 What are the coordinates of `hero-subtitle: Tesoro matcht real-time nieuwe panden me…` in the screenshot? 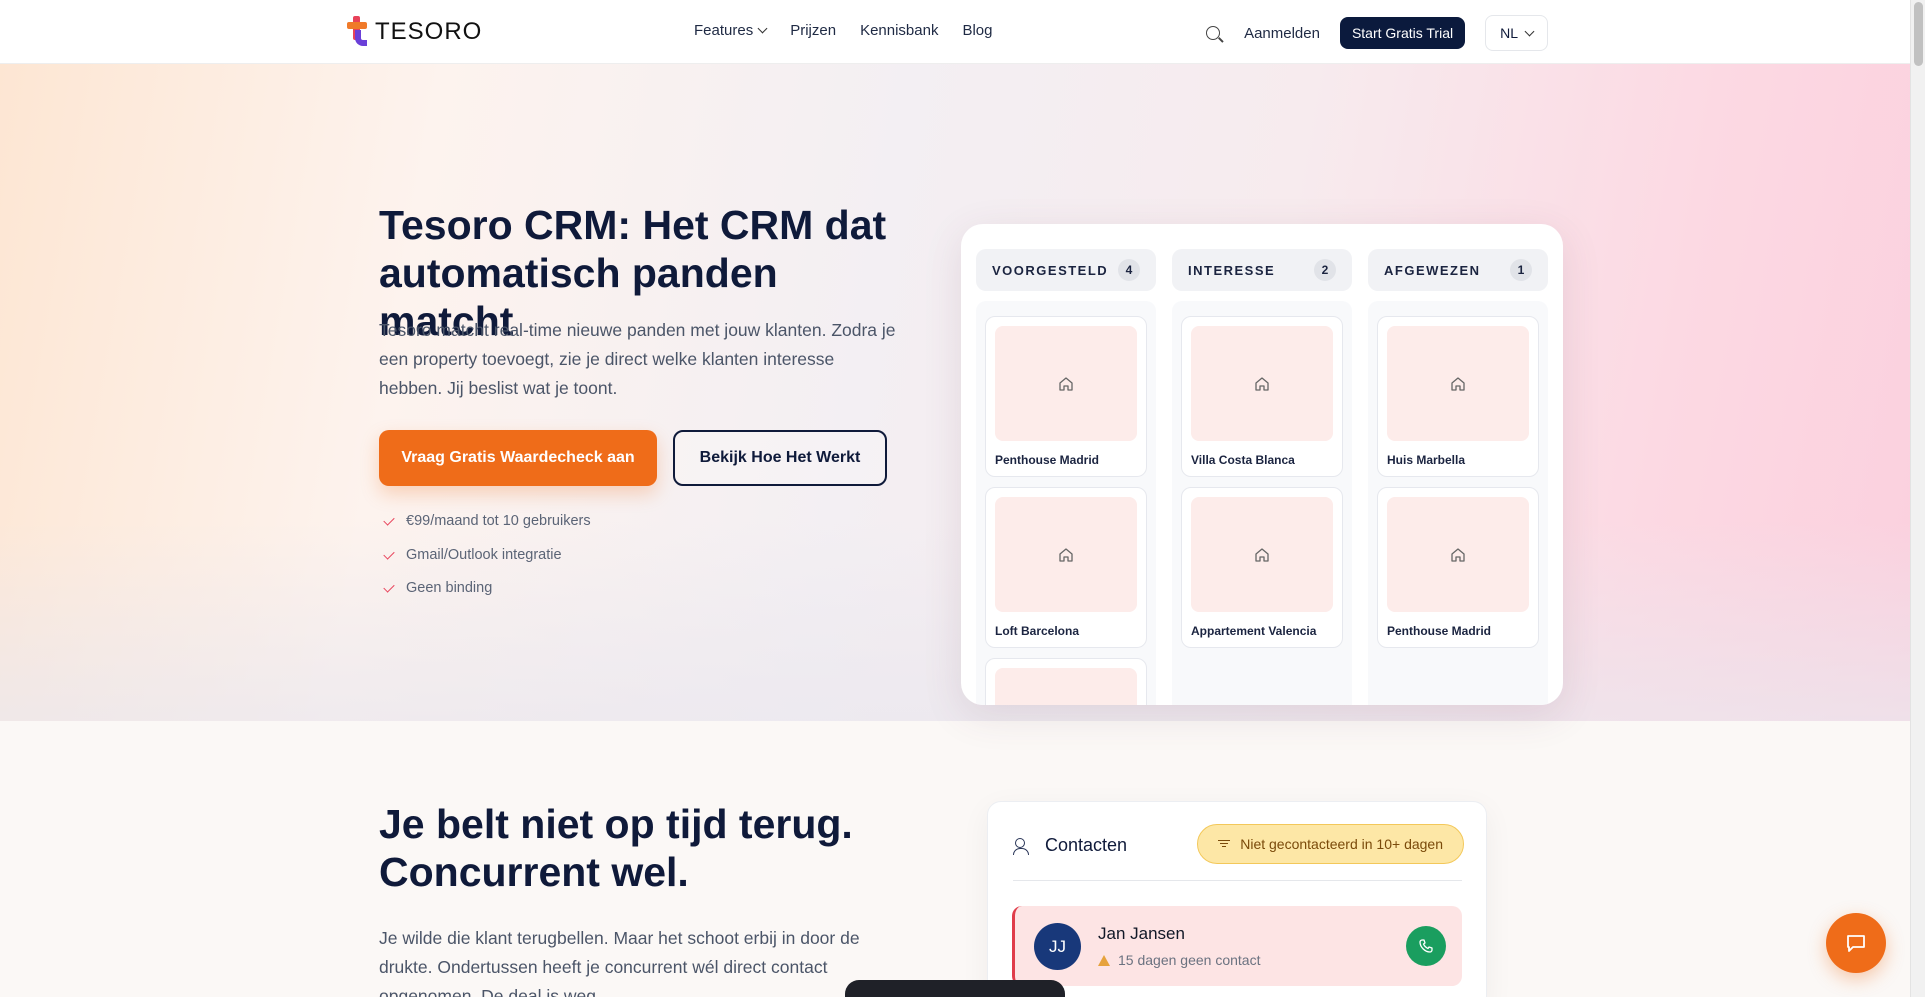 It's located at (637, 359).